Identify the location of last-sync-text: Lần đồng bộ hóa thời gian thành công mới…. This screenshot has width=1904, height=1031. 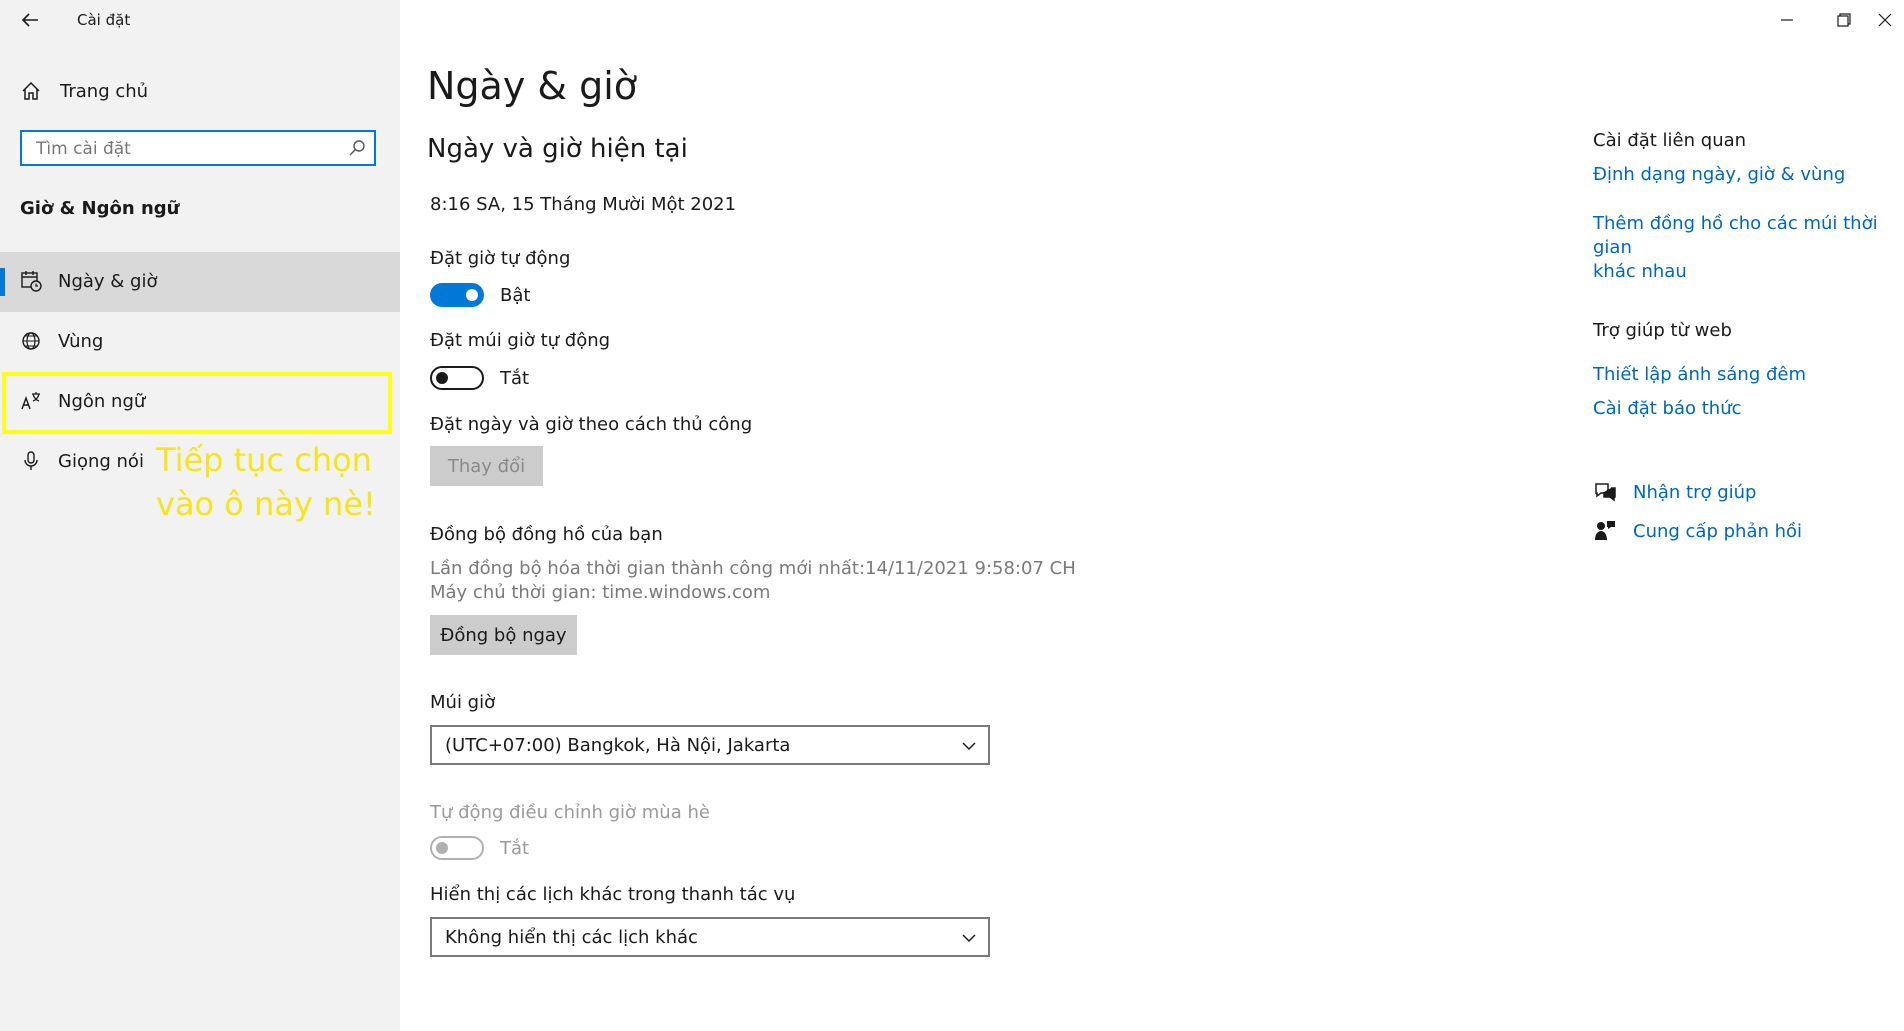
(753, 568).